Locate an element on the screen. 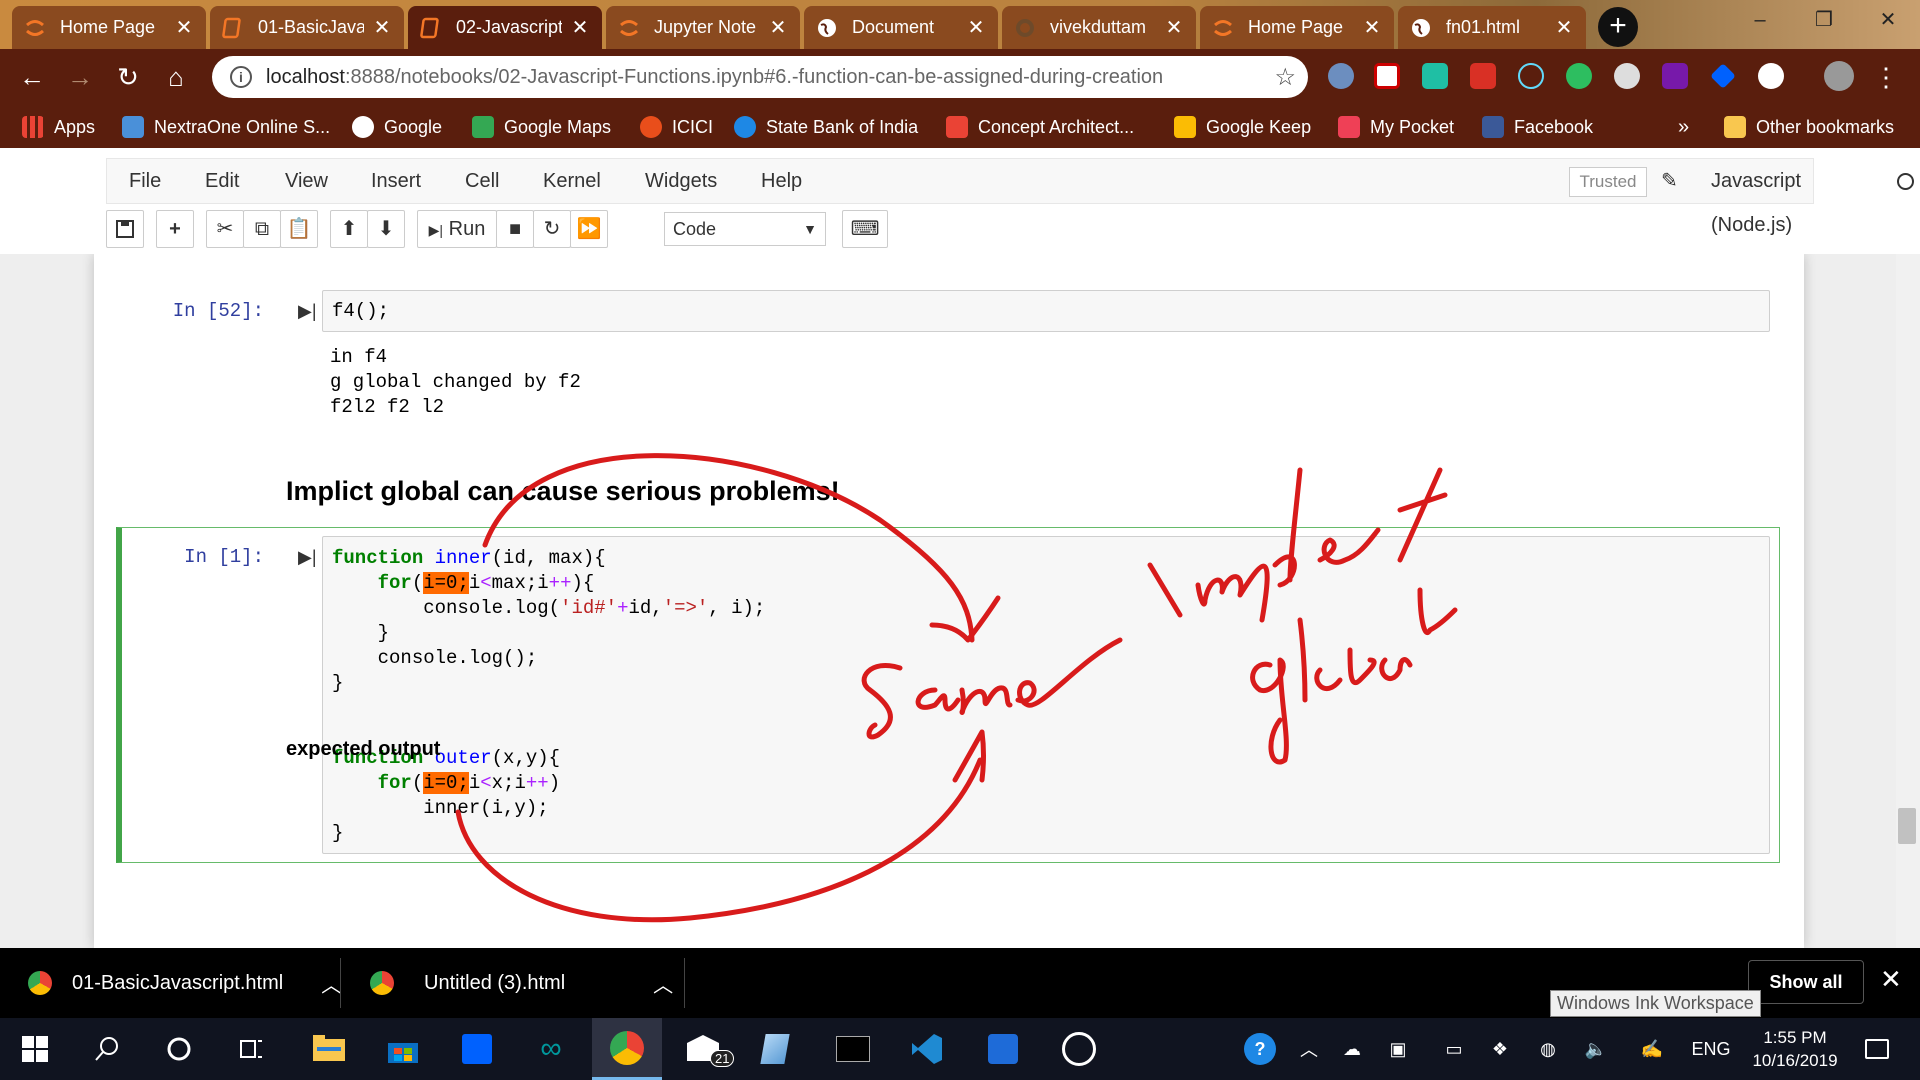 The image size is (1920, 1080). paste-icon: 📋 is located at coordinates (299, 229).